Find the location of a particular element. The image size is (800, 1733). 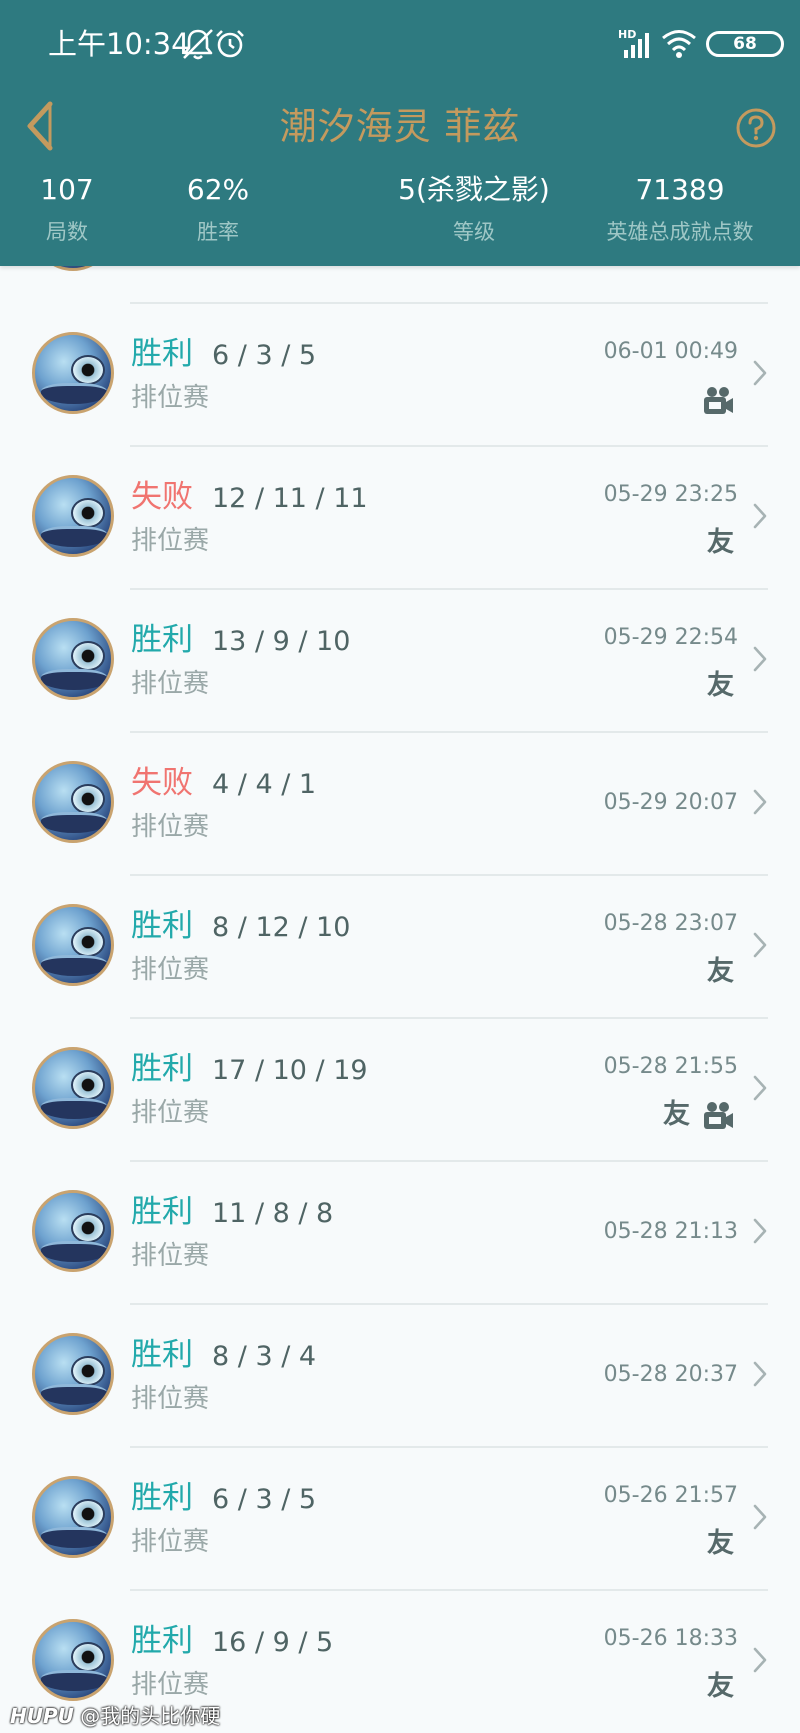

list-item: 胜利 6 / 3 / 5 排位赛 05-26 21:57 友 is located at coordinates (400, 1517).